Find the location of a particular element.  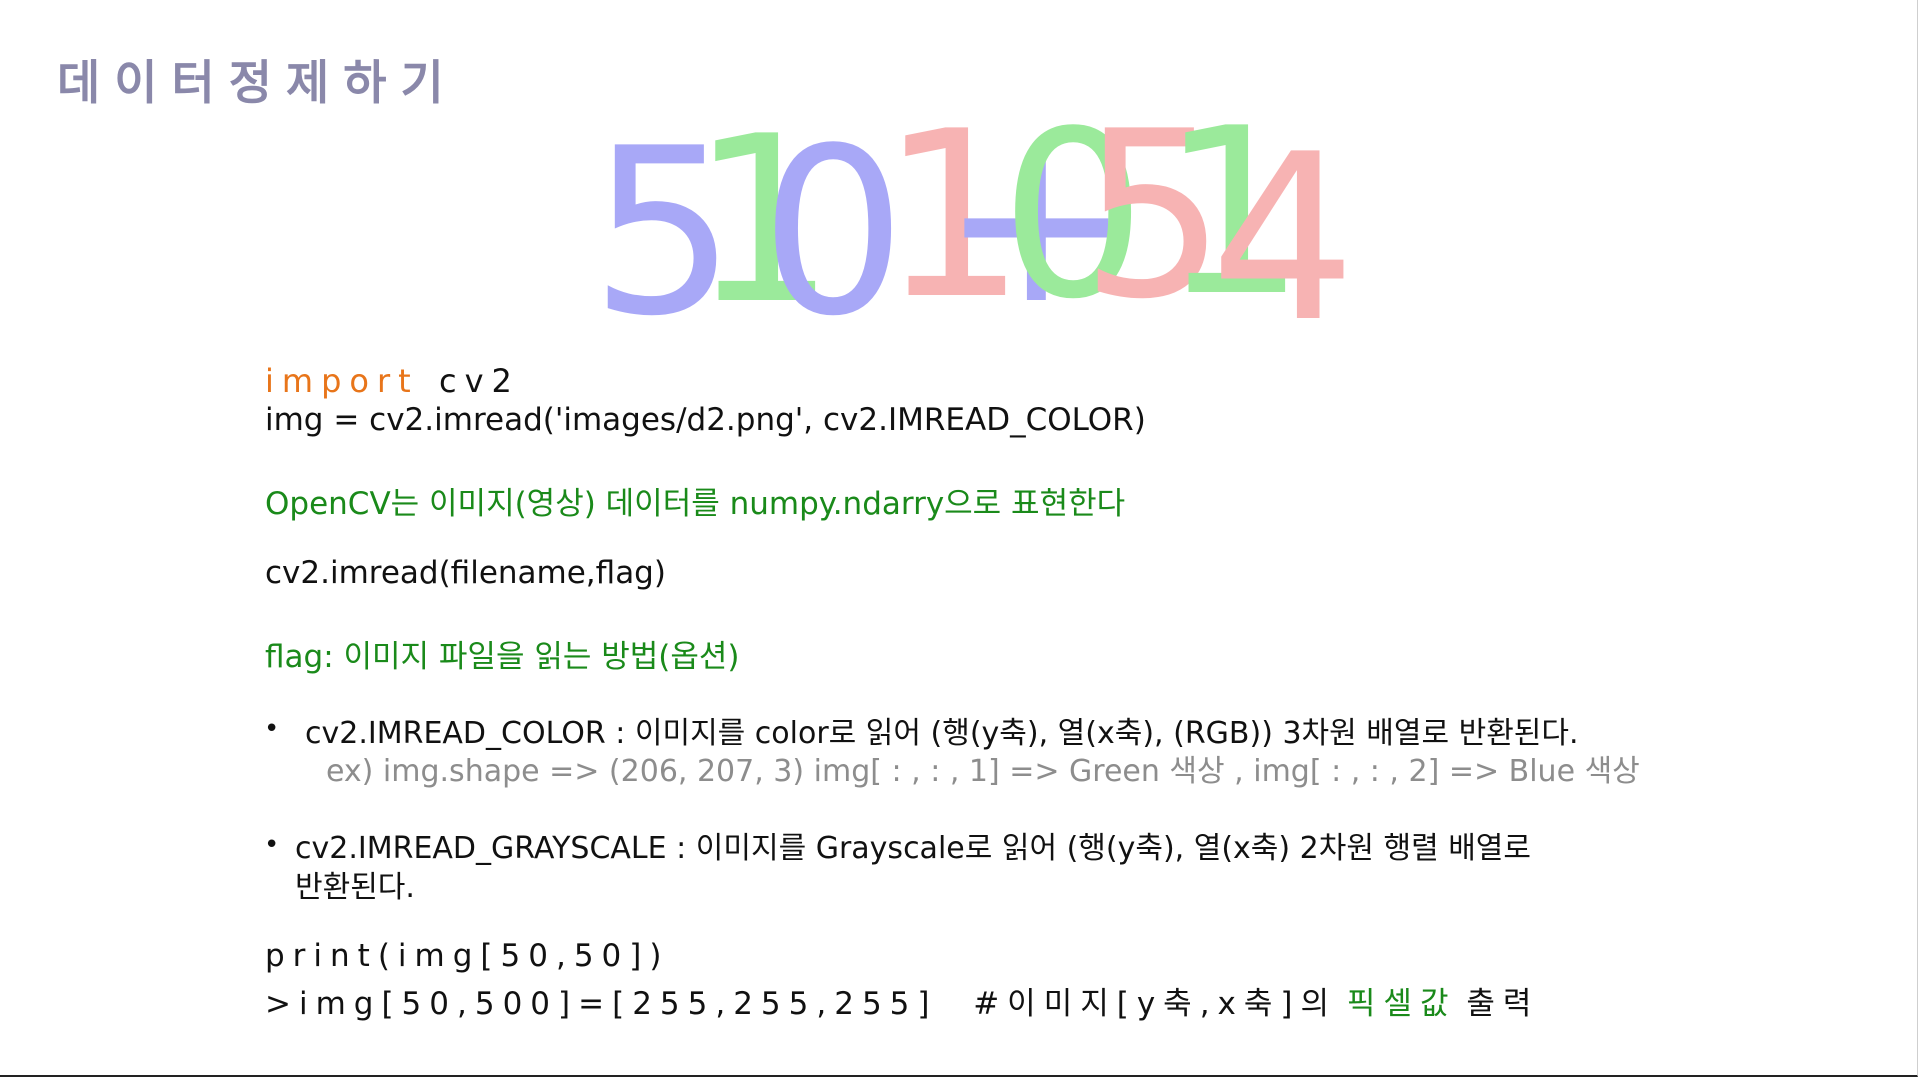

import-module: cv2 is located at coordinates (479, 381).